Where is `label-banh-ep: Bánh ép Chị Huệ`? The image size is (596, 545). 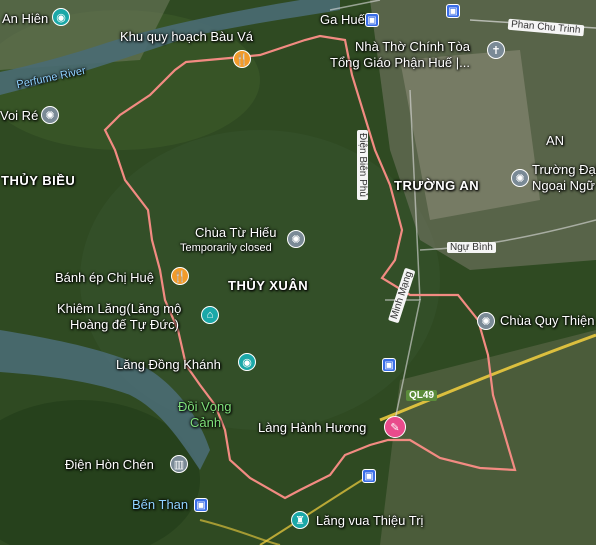
label-banh-ep: Bánh ép Chị Huệ is located at coordinates (105, 277).